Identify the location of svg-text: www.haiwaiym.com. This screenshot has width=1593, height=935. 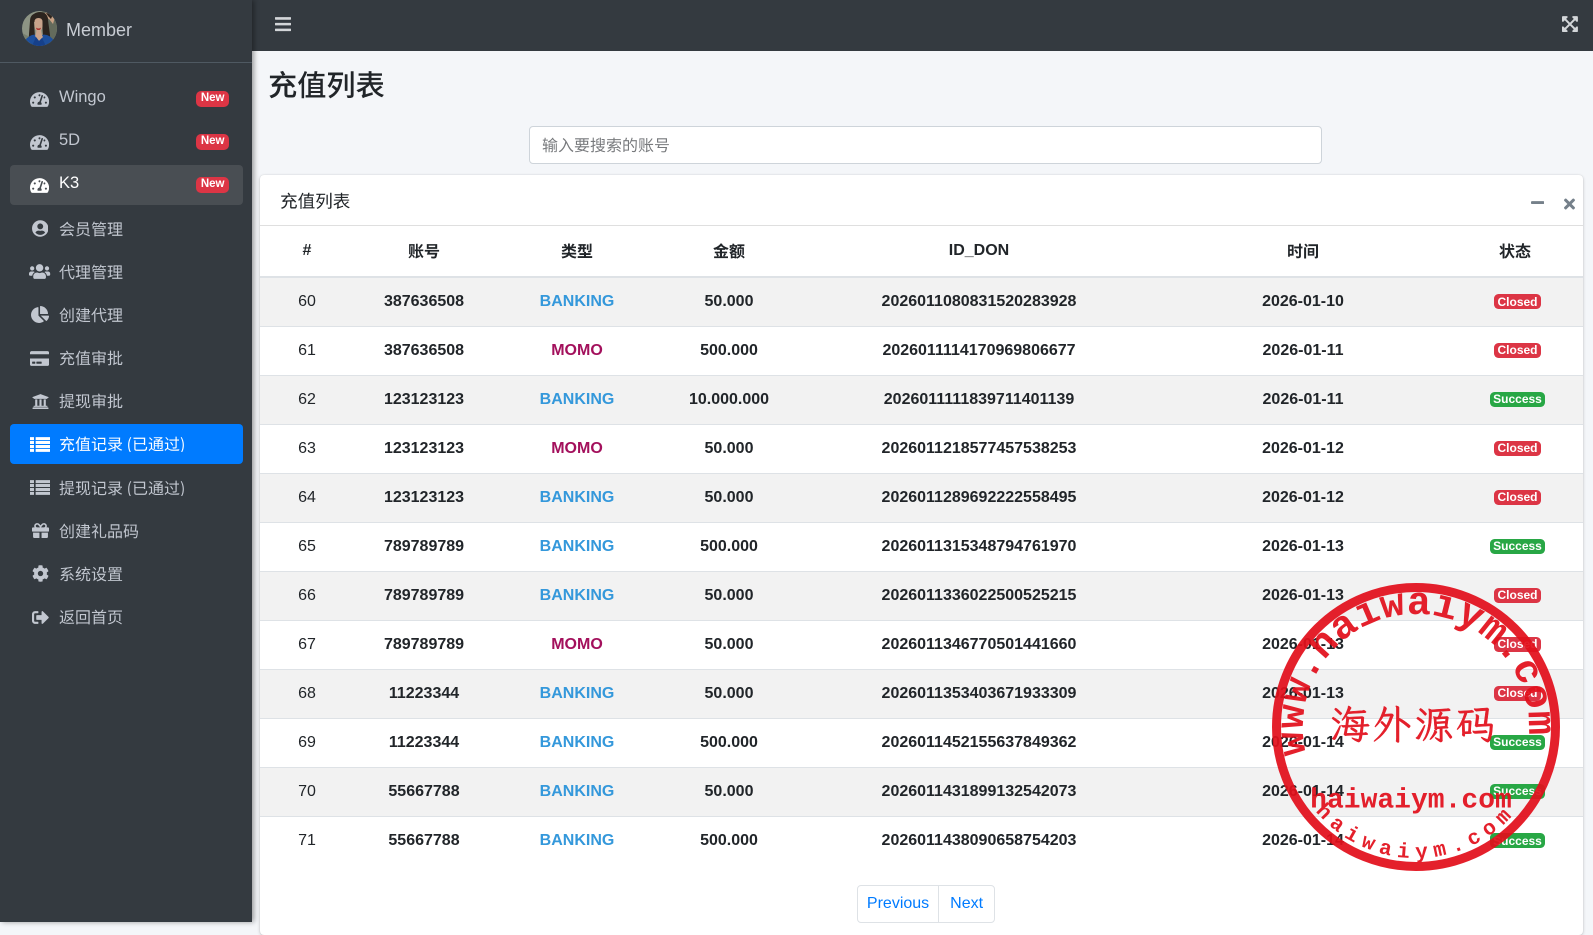
(1415, 670).